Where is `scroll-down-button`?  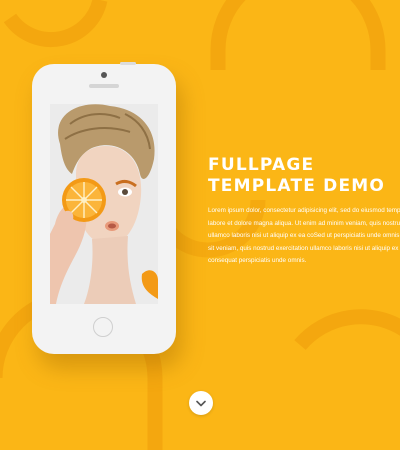 scroll-down-button is located at coordinates (201, 403).